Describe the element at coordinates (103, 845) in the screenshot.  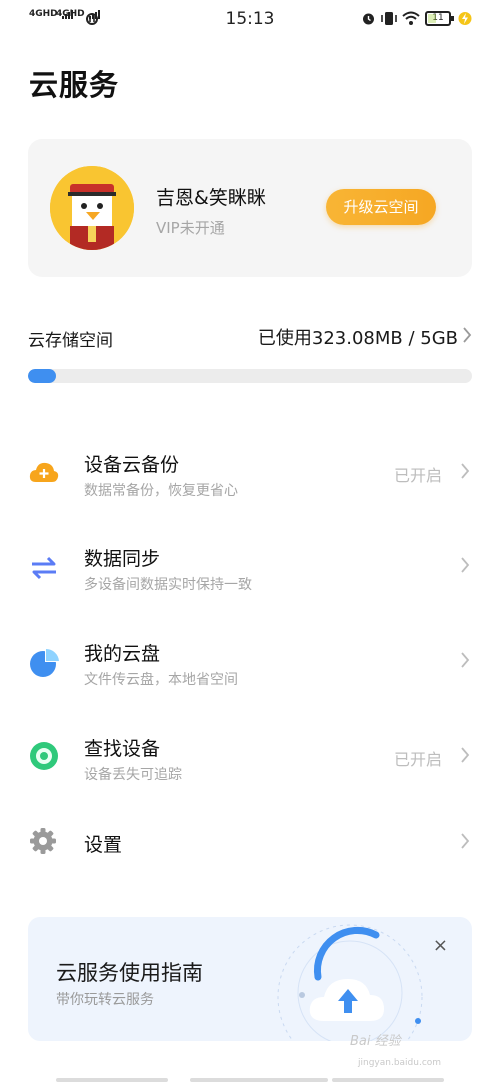
I see `menu-item-title: 设置` at that location.